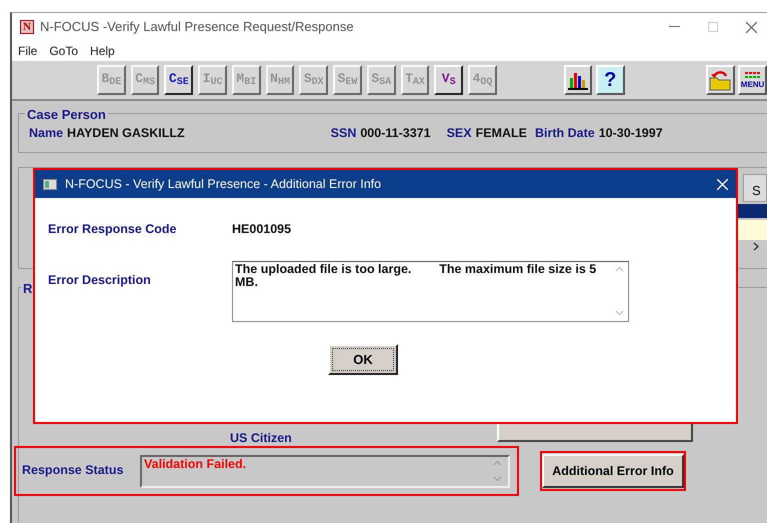 This screenshot has width=767, height=523. I want to click on field-value: 10-30-1997, so click(630, 133).